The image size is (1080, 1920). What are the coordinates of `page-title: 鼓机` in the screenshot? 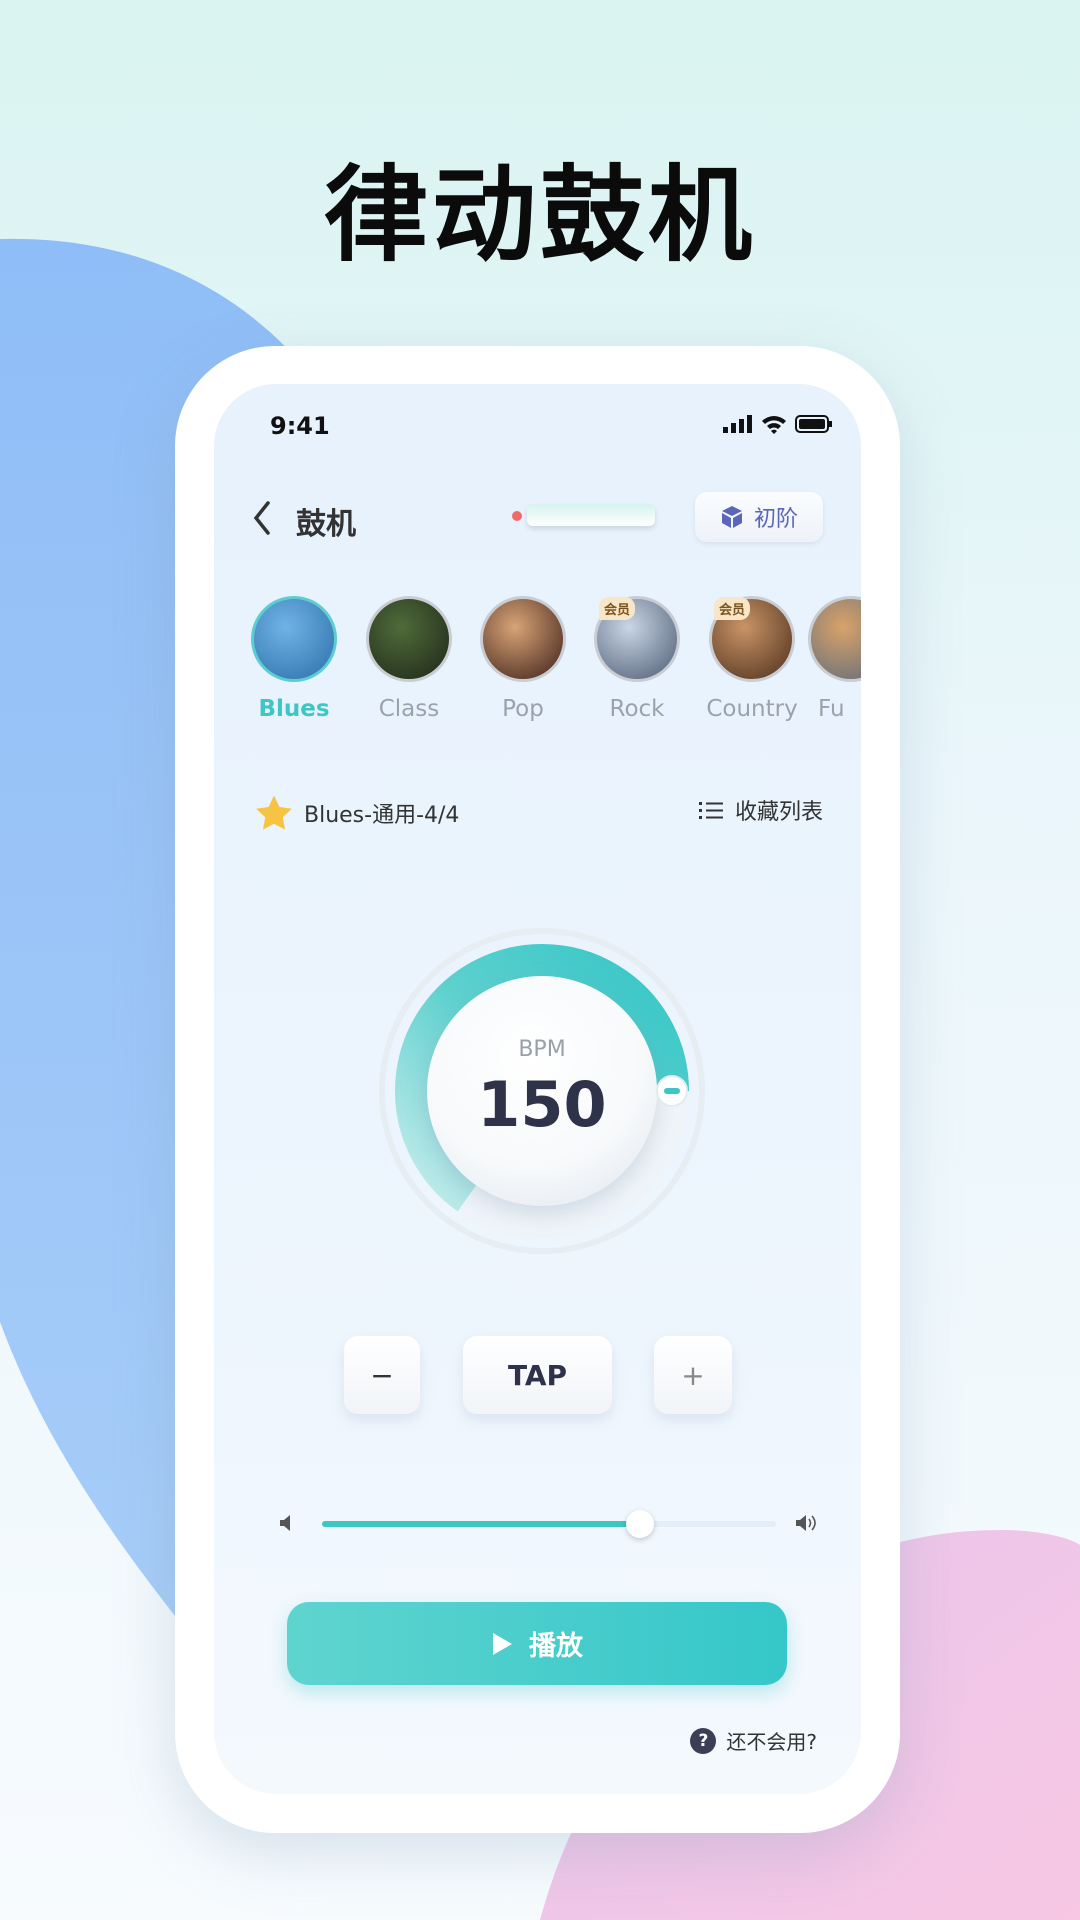 It's located at (326, 524).